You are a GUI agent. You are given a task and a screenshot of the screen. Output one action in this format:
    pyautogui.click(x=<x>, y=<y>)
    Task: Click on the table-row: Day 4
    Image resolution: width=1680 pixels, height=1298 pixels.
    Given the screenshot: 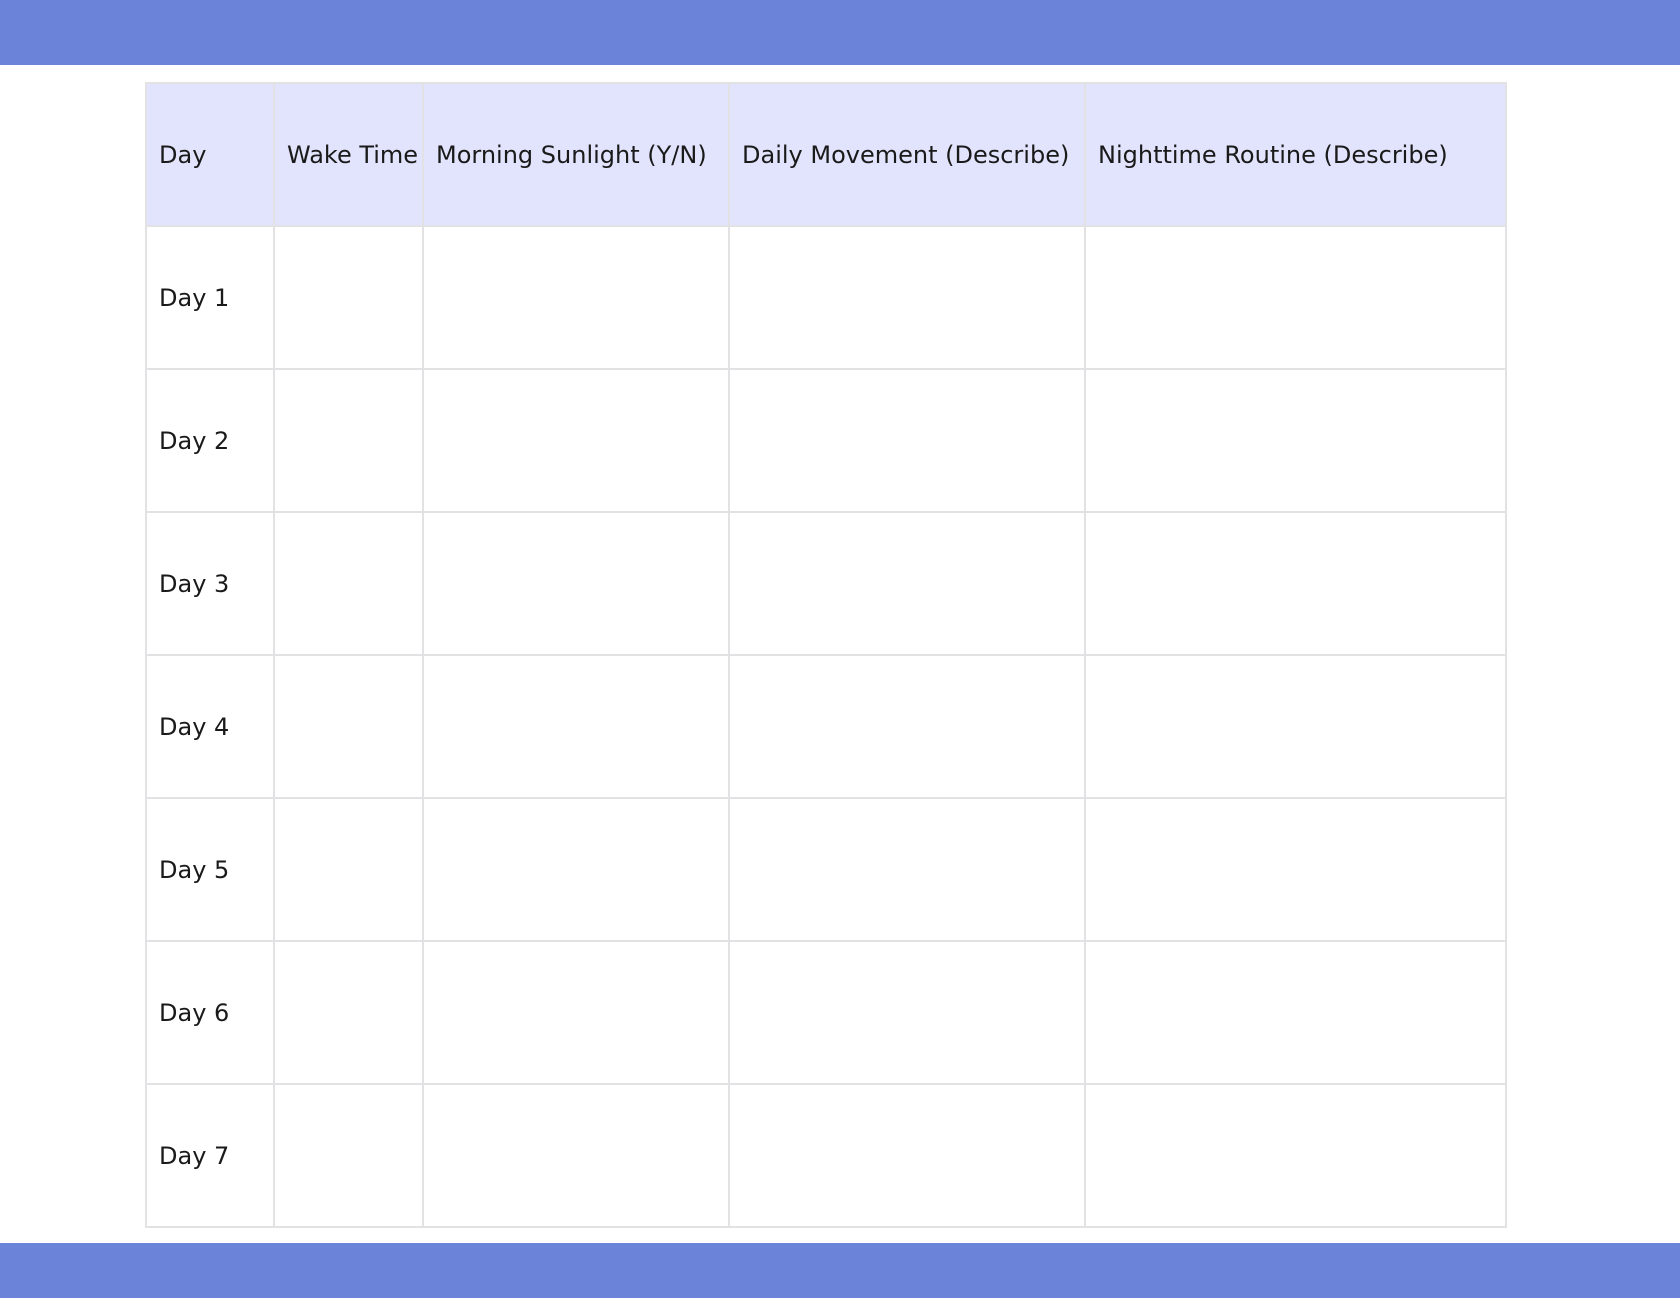 What is the action you would take?
    pyautogui.click(x=826, y=726)
    